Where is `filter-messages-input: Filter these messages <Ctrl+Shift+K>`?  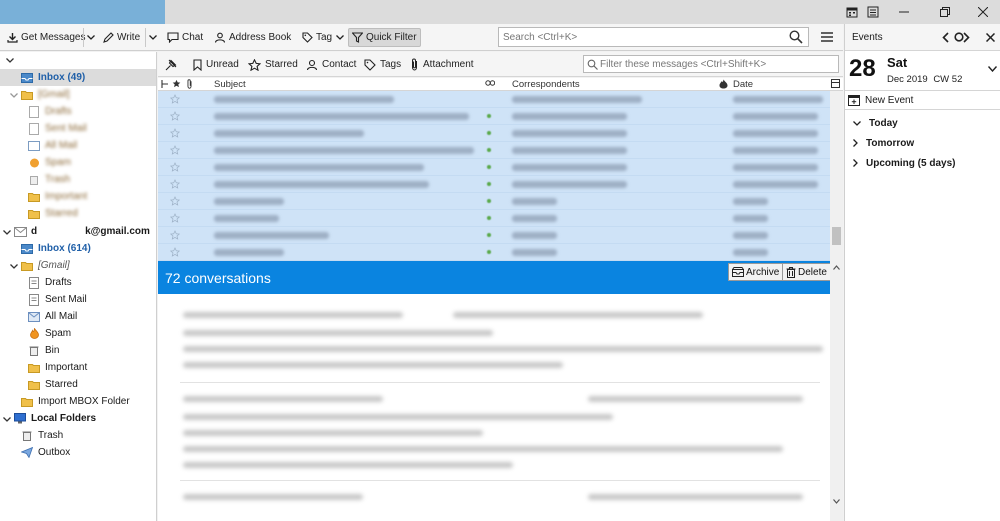
filter-messages-input: Filter these messages <Ctrl+Shift+K> is located at coordinates (711, 64).